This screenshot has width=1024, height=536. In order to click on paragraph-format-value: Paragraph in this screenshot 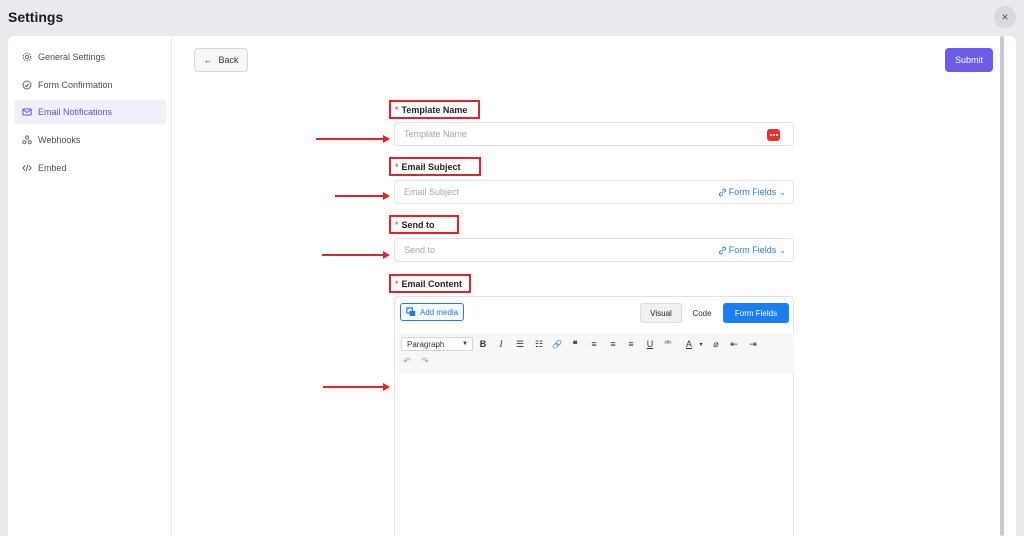, I will do `click(426, 344)`.